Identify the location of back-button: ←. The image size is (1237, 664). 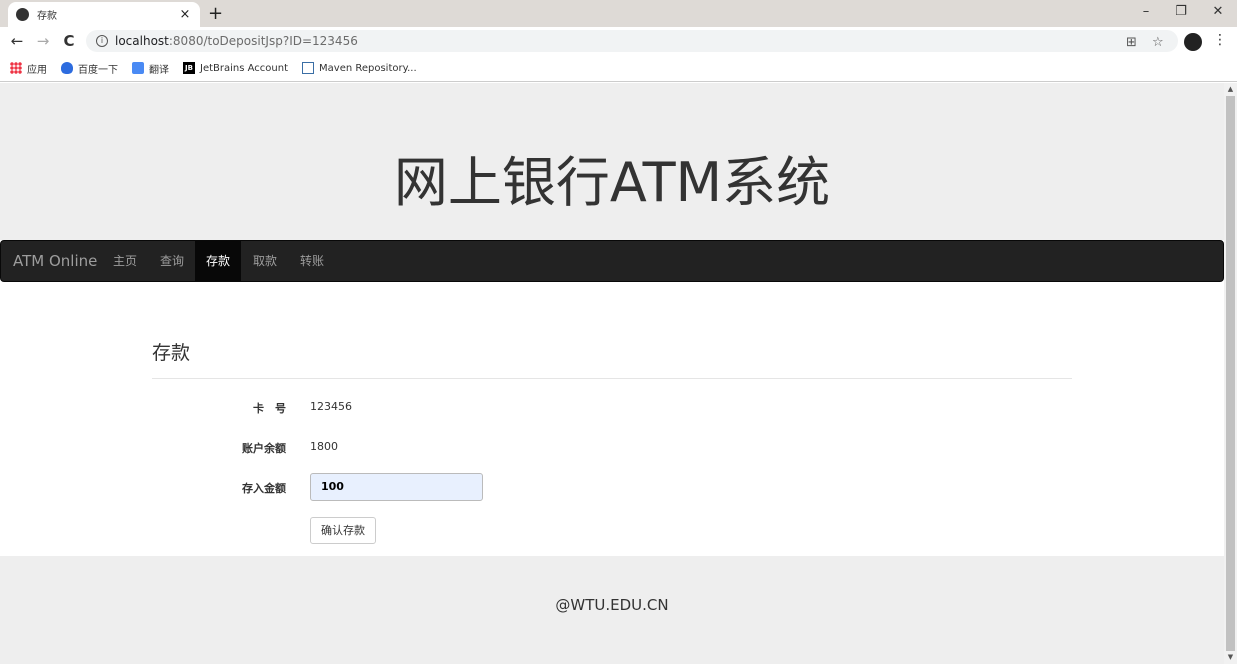
(17, 41).